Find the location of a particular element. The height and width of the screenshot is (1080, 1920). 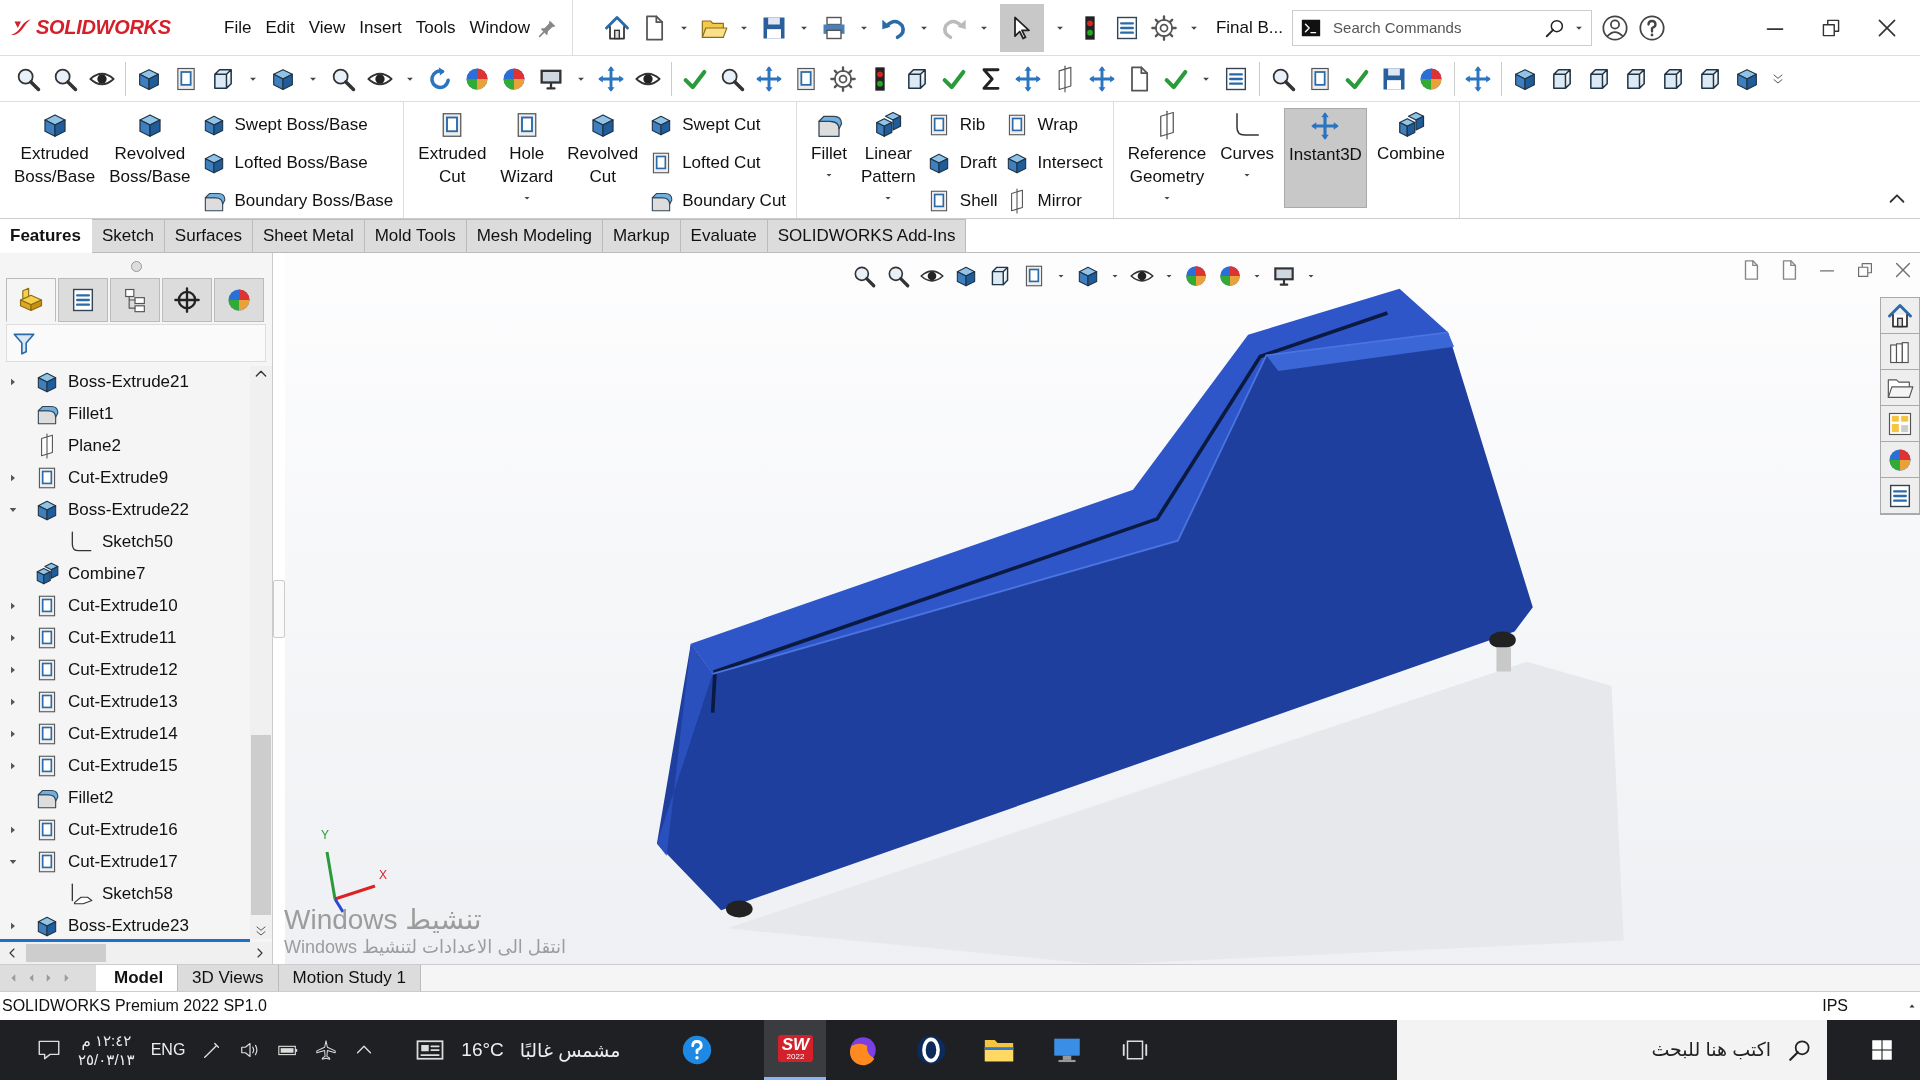

ribbon-button: Instant3D is located at coordinates (1325, 158).